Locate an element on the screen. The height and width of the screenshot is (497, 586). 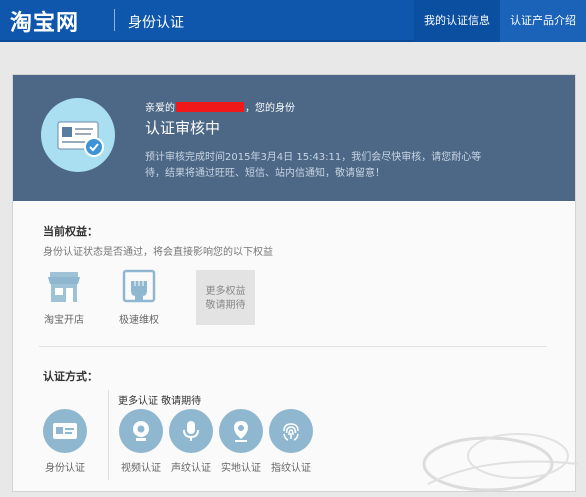
microphone-icon is located at coordinates (191, 431).